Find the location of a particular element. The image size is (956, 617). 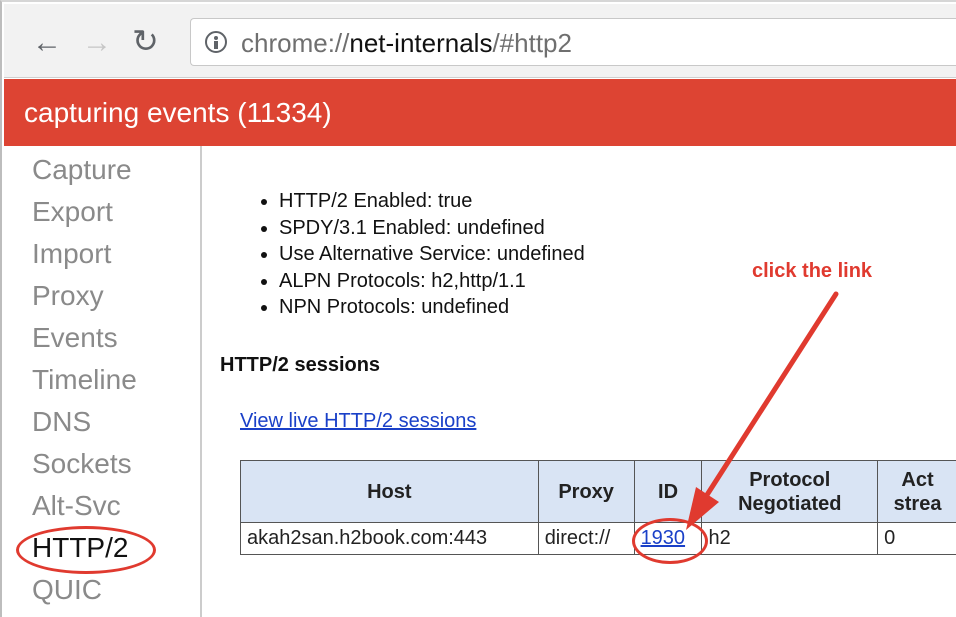

url-host: net-internals is located at coordinates (421, 43).